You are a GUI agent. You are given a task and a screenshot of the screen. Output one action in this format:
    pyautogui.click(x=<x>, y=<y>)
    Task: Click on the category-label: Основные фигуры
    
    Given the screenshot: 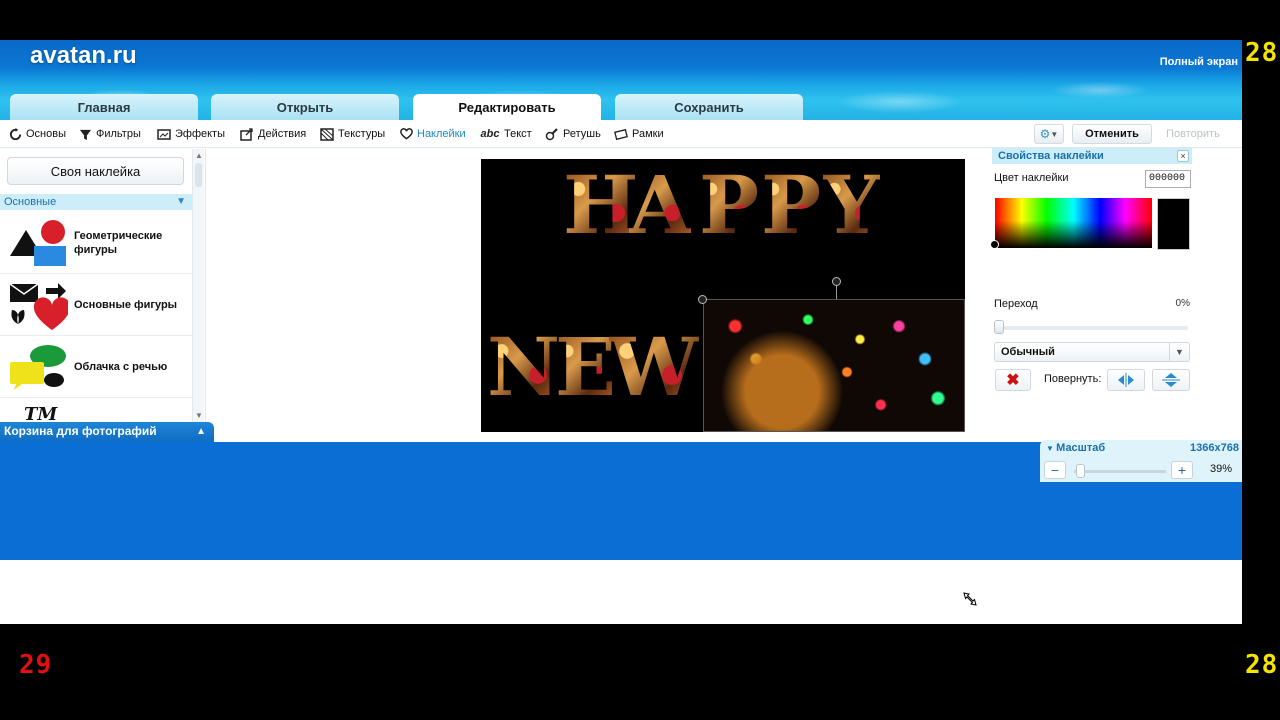 What is the action you would take?
    pyautogui.click(x=126, y=305)
    